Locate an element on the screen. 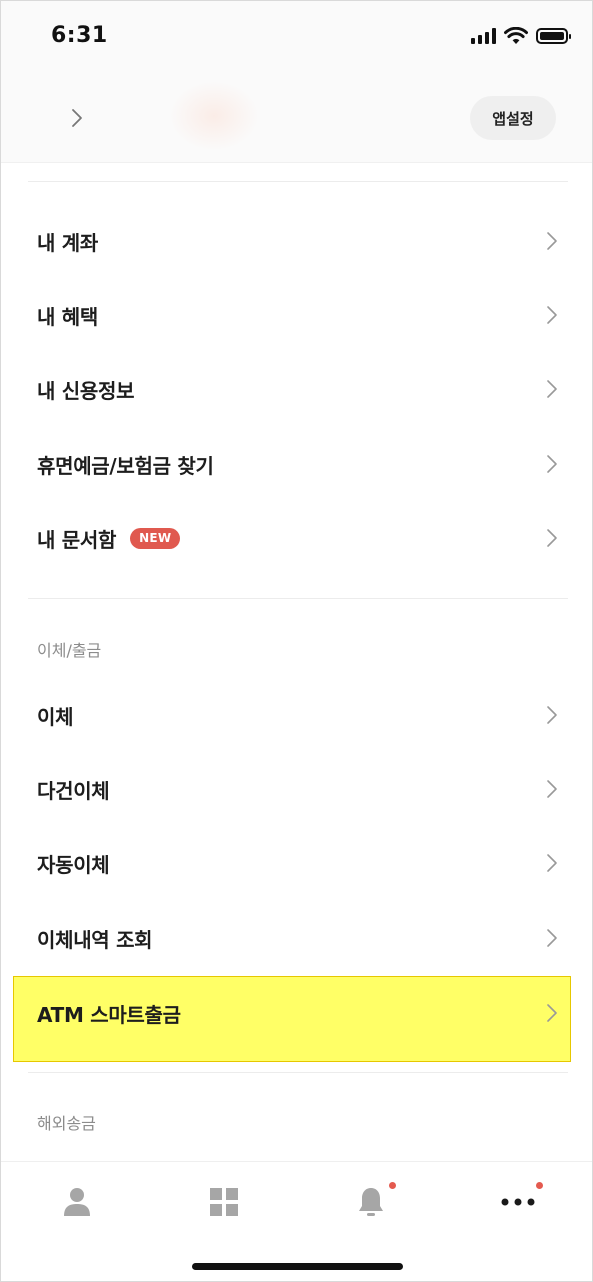  more-dots-icon is located at coordinates (518, 1202).